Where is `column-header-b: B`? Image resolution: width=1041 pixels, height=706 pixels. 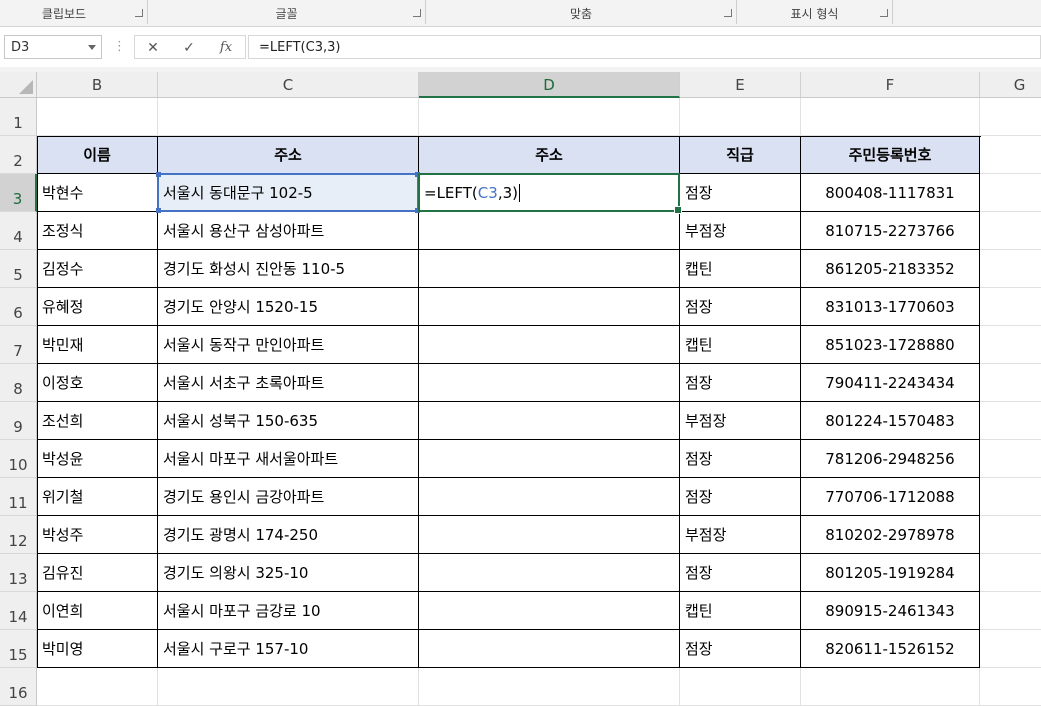 column-header-b: B is located at coordinates (97, 85).